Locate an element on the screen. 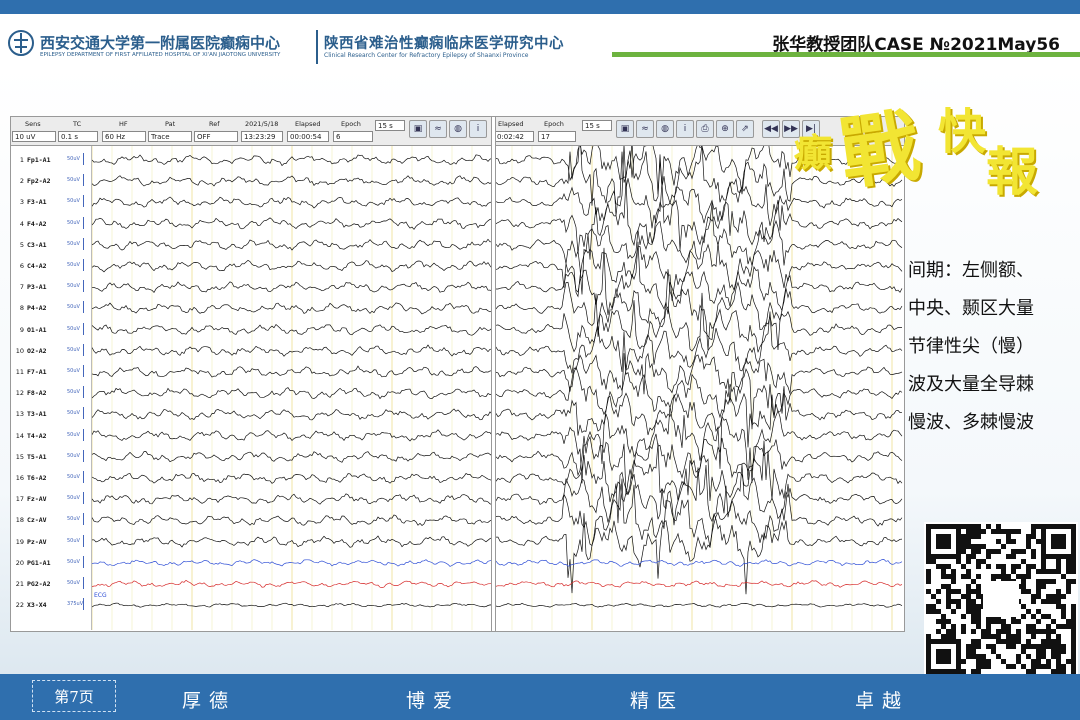  desc-line: 中央、颞区大量 is located at coordinates (971, 308).